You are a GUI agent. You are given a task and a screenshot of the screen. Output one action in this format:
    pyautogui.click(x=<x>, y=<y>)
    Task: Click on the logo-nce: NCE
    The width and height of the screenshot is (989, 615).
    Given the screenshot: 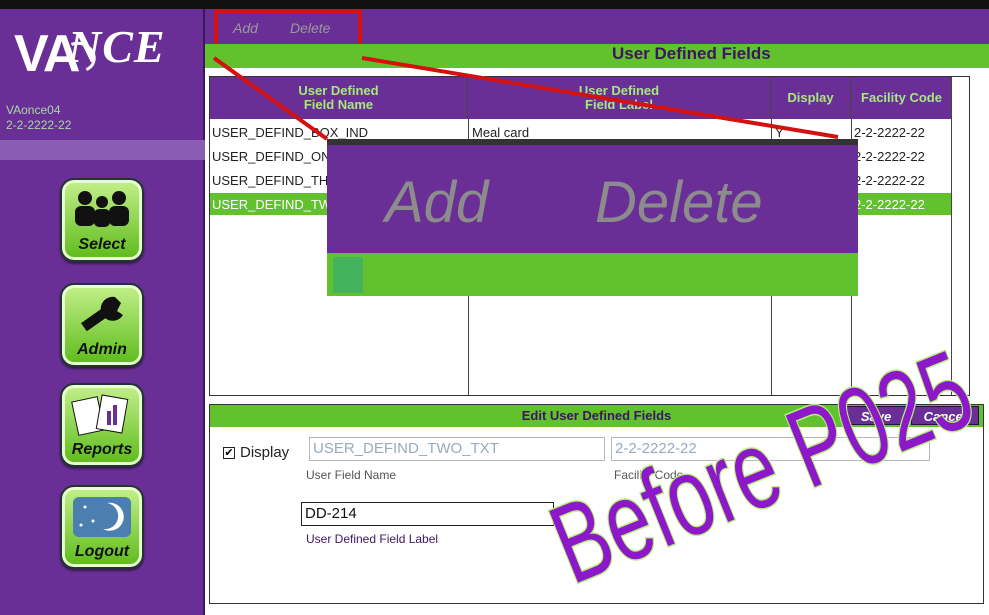 What is the action you would take?
    pyautogui.click(x=117, y=46)
    